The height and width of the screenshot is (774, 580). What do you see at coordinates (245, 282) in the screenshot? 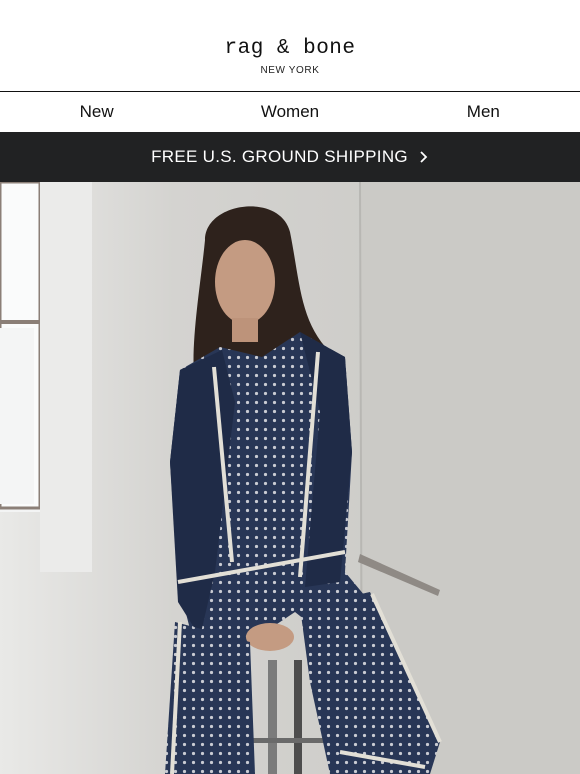
I see `face` at bounding box center [245, 282].